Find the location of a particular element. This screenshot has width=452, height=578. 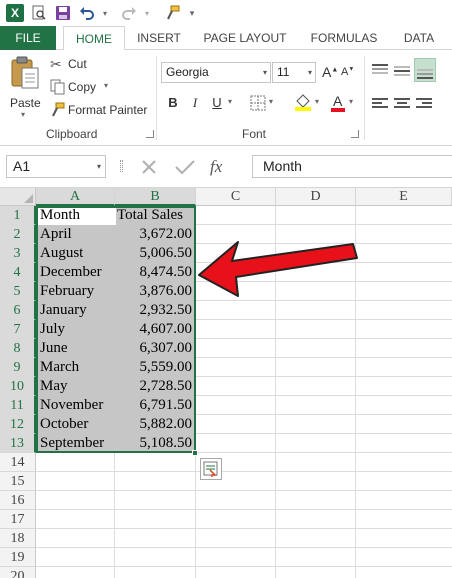

cell-total-sales: 6,307.00 is located at coordinates (155, 348).